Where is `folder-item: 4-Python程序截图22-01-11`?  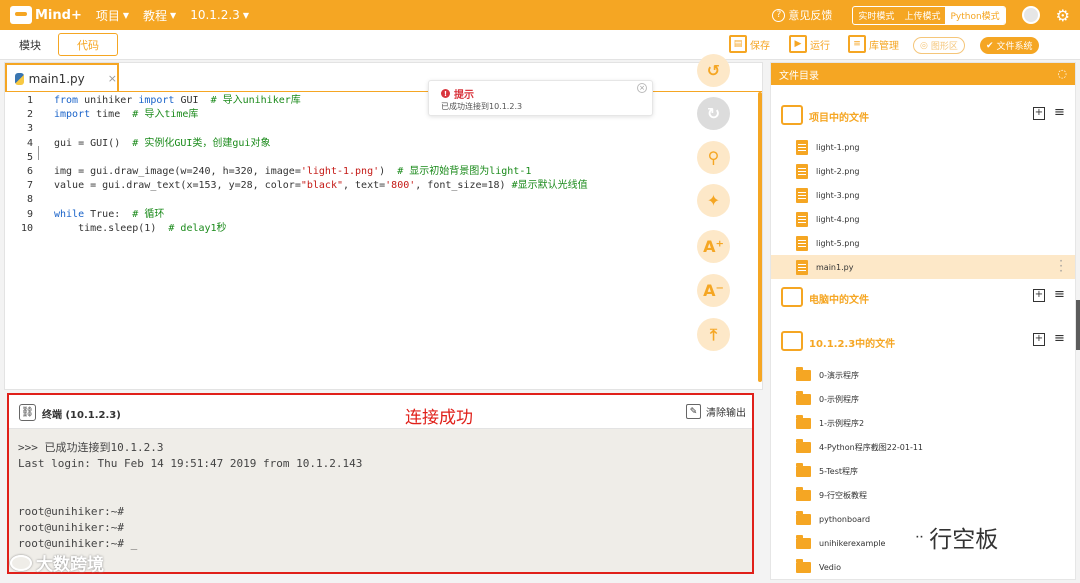
folder-item: 4-Python程序截图22-01-11 is located at coordinates (923, 447).